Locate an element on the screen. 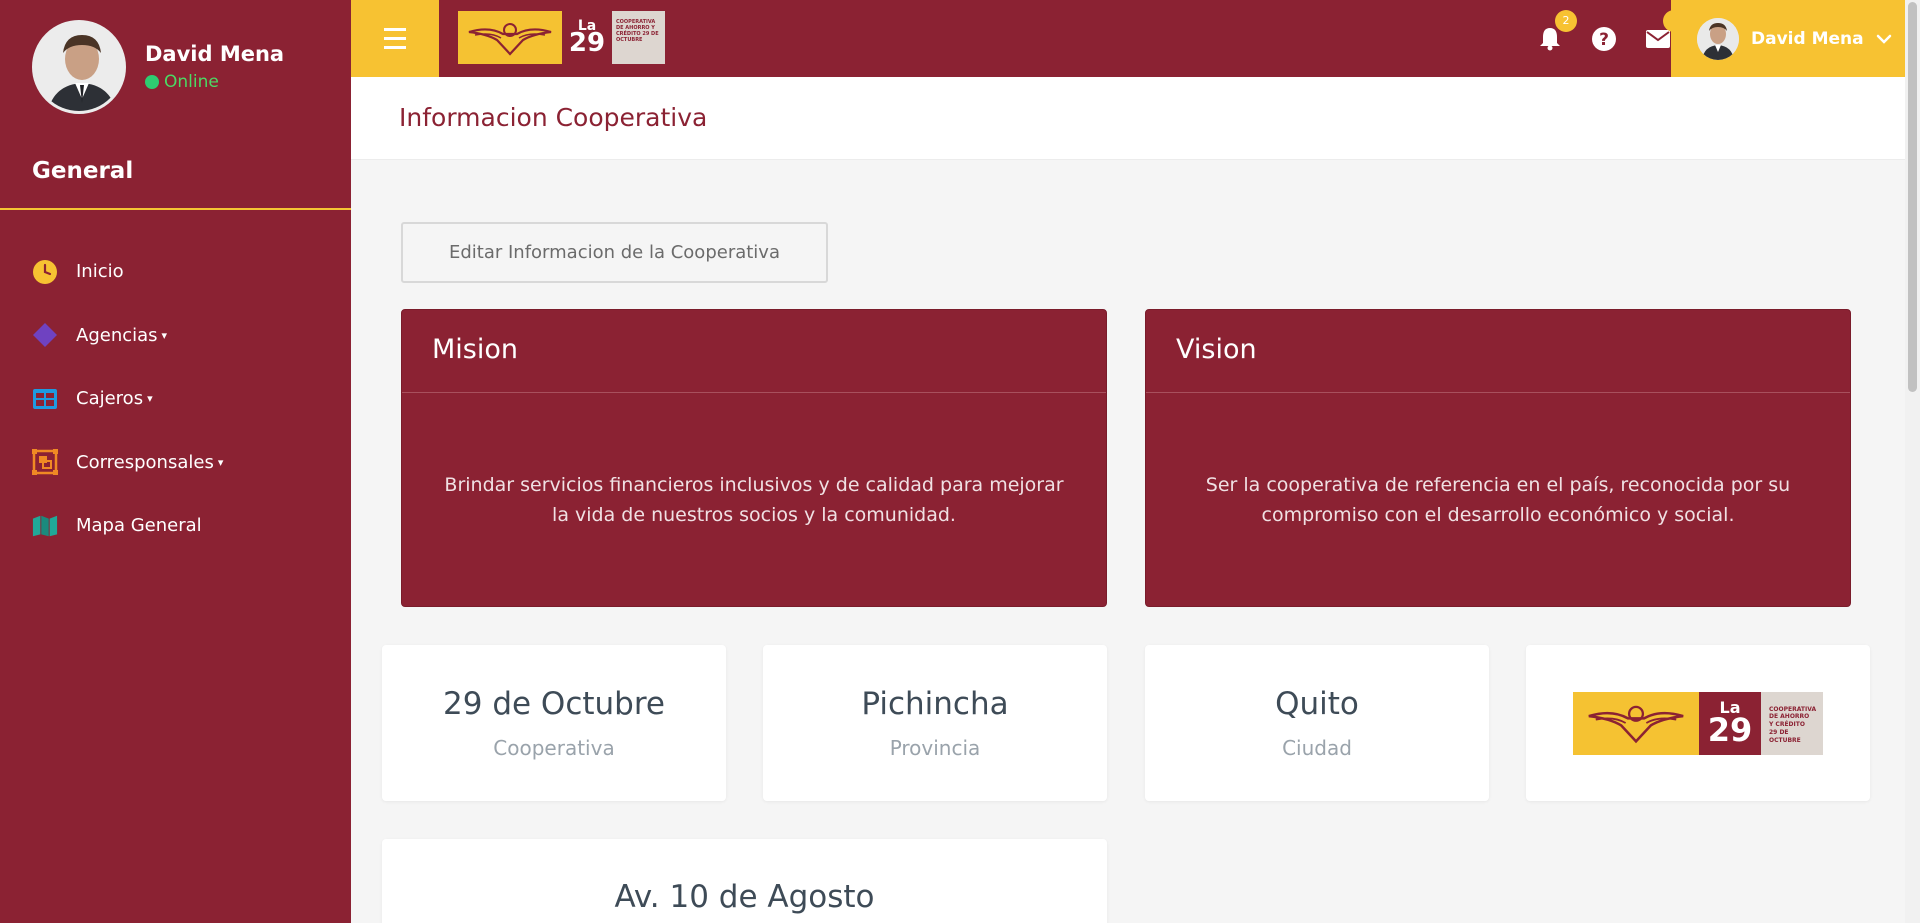  ciudad-card: Quito Ciudad is located at coordinates (1317, 723).